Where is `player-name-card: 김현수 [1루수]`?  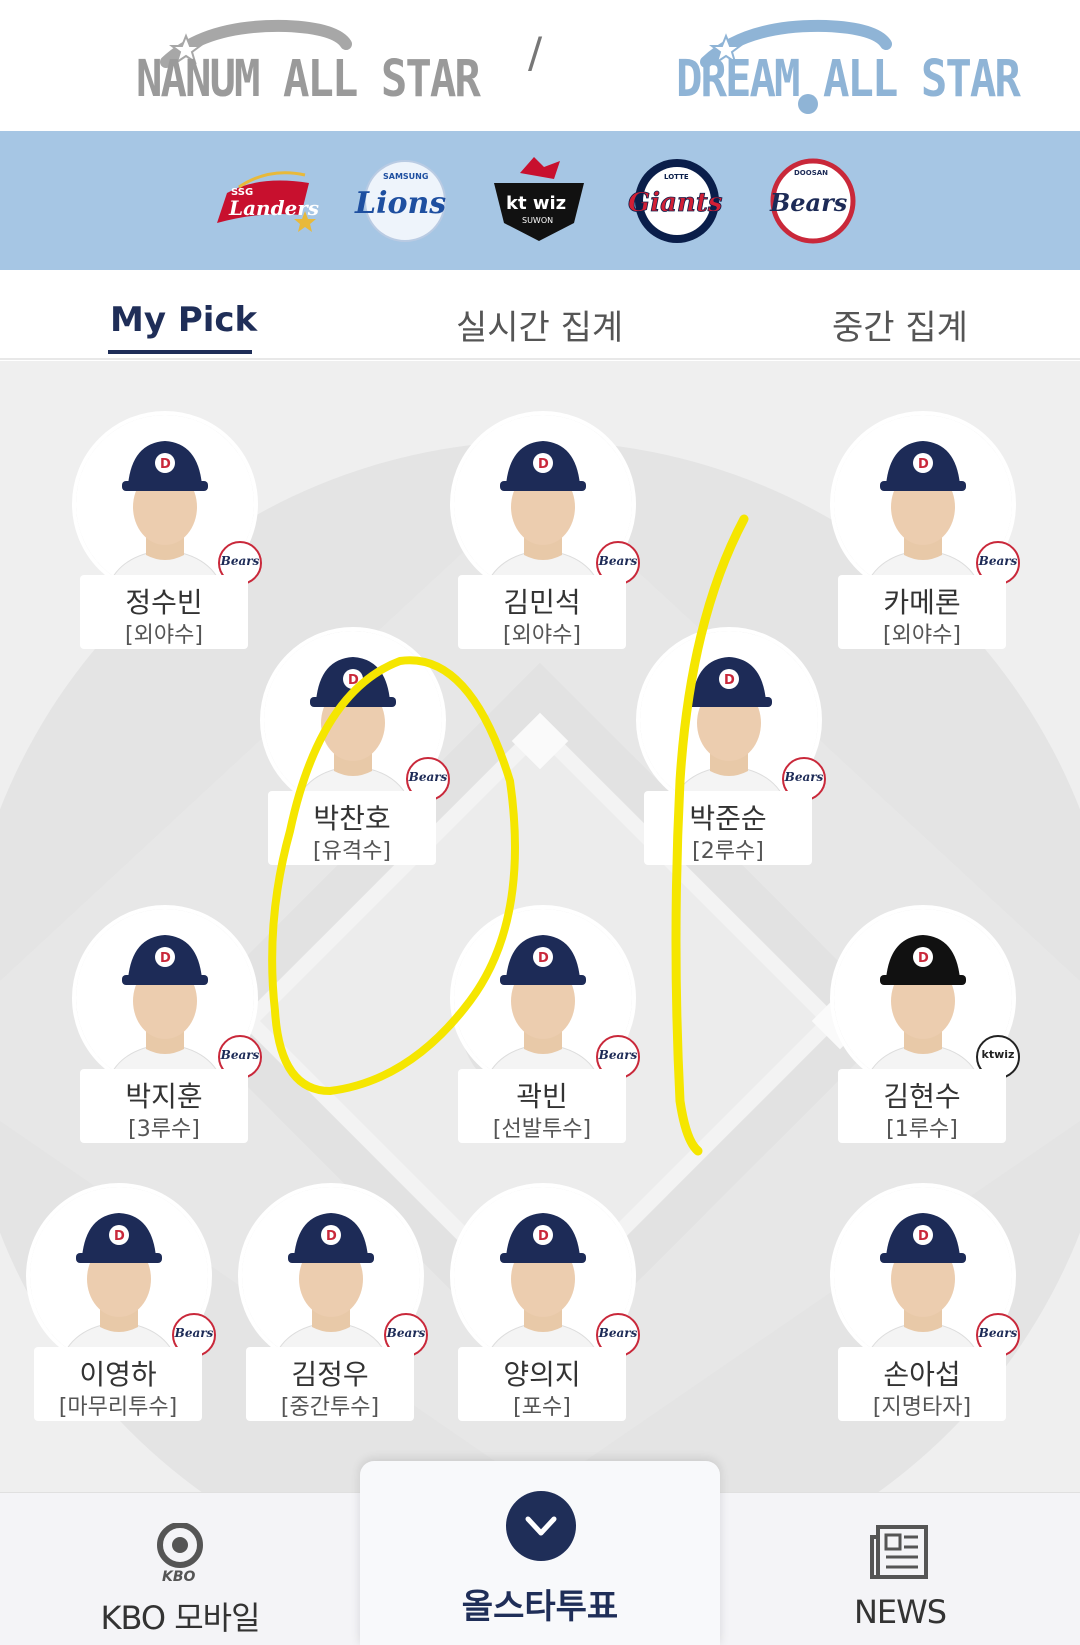
player-name-card: 김현수 [1루수] is located at coordinates (922, 1106).